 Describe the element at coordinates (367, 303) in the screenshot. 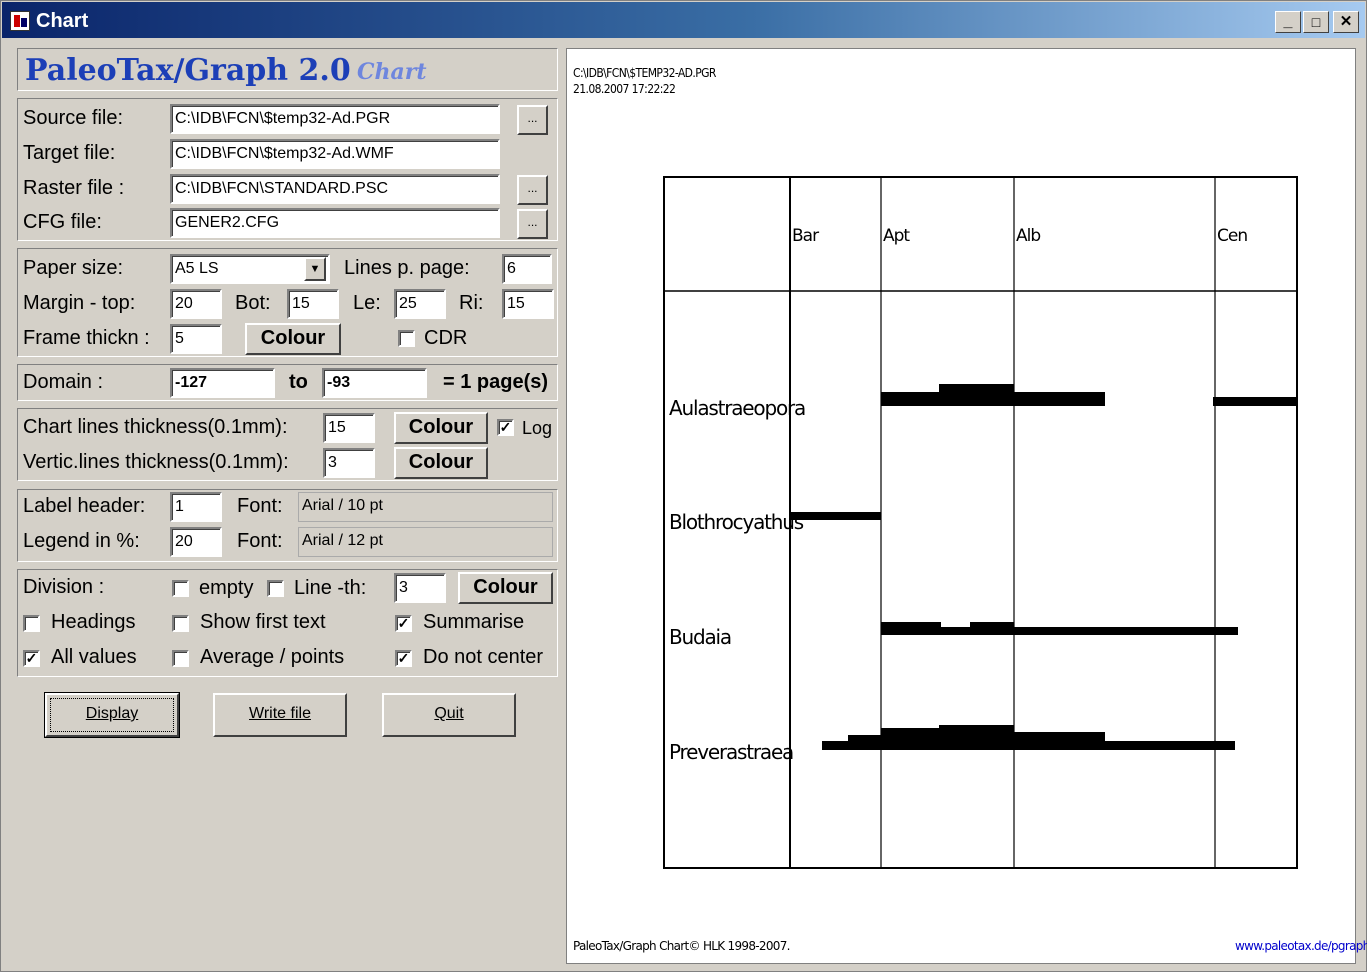

I see `margin-left-label: Le:` at that location.